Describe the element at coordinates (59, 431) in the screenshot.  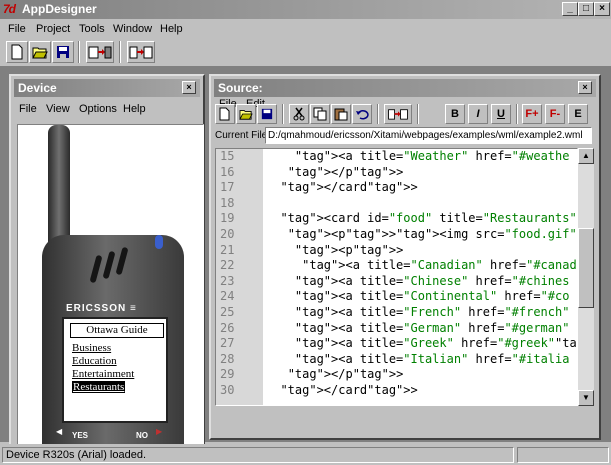
I see `phone-left-arrow-icon: ◀` at that location.